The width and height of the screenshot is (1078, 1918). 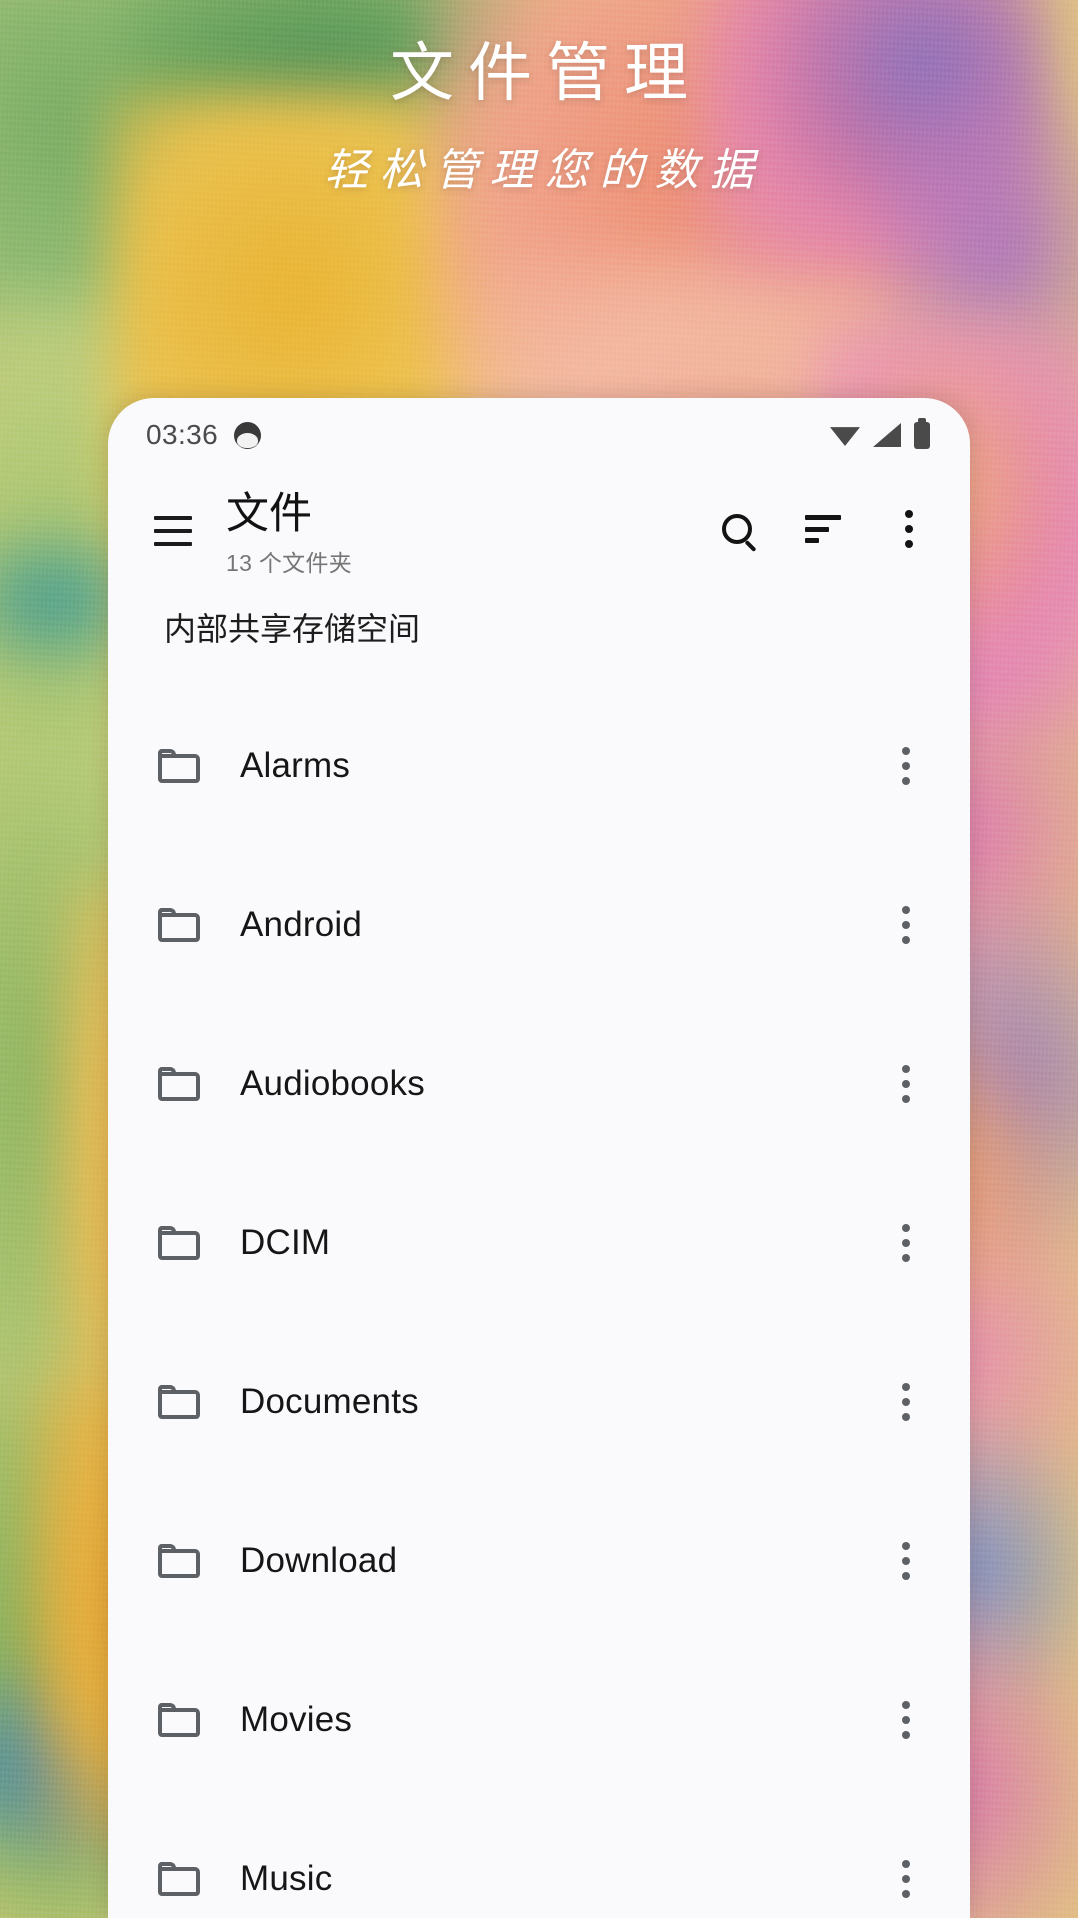 I want to click on breadcrumb-row: 内部共享存储空间, so click(x=539, y=614).